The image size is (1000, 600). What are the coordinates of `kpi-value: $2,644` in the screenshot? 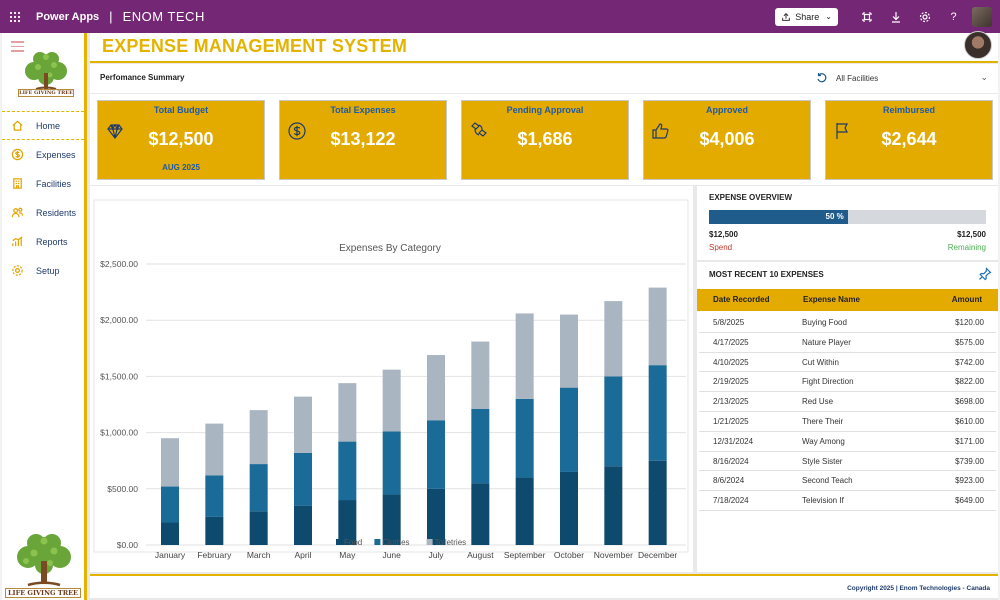 It's located at (909, 139).